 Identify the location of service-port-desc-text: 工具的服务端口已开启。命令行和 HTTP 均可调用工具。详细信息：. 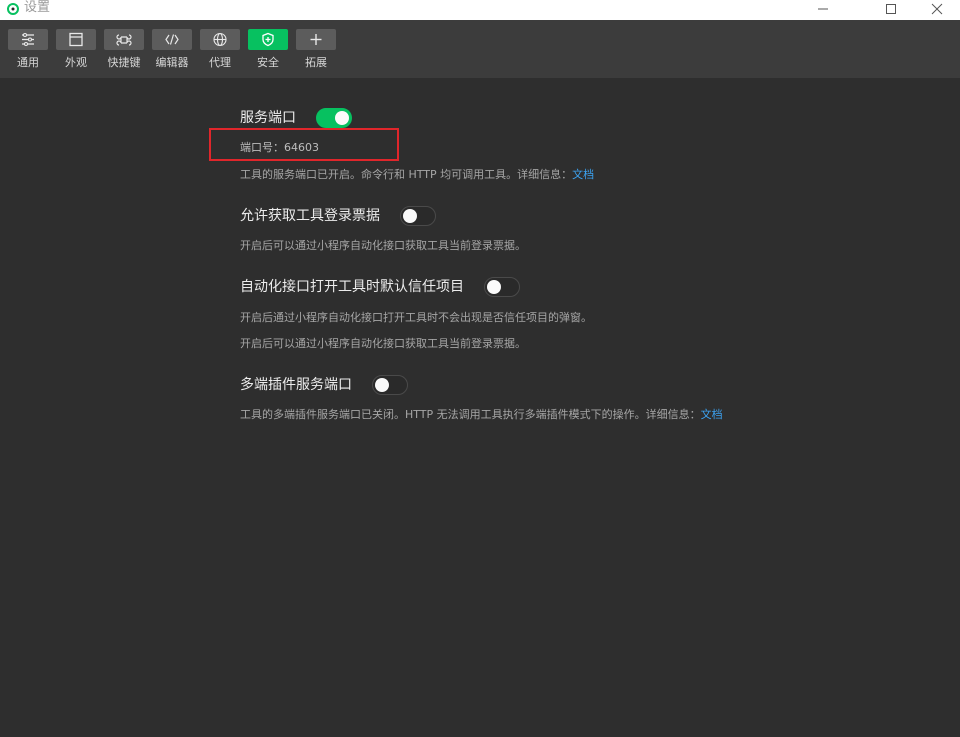
(406, 174).